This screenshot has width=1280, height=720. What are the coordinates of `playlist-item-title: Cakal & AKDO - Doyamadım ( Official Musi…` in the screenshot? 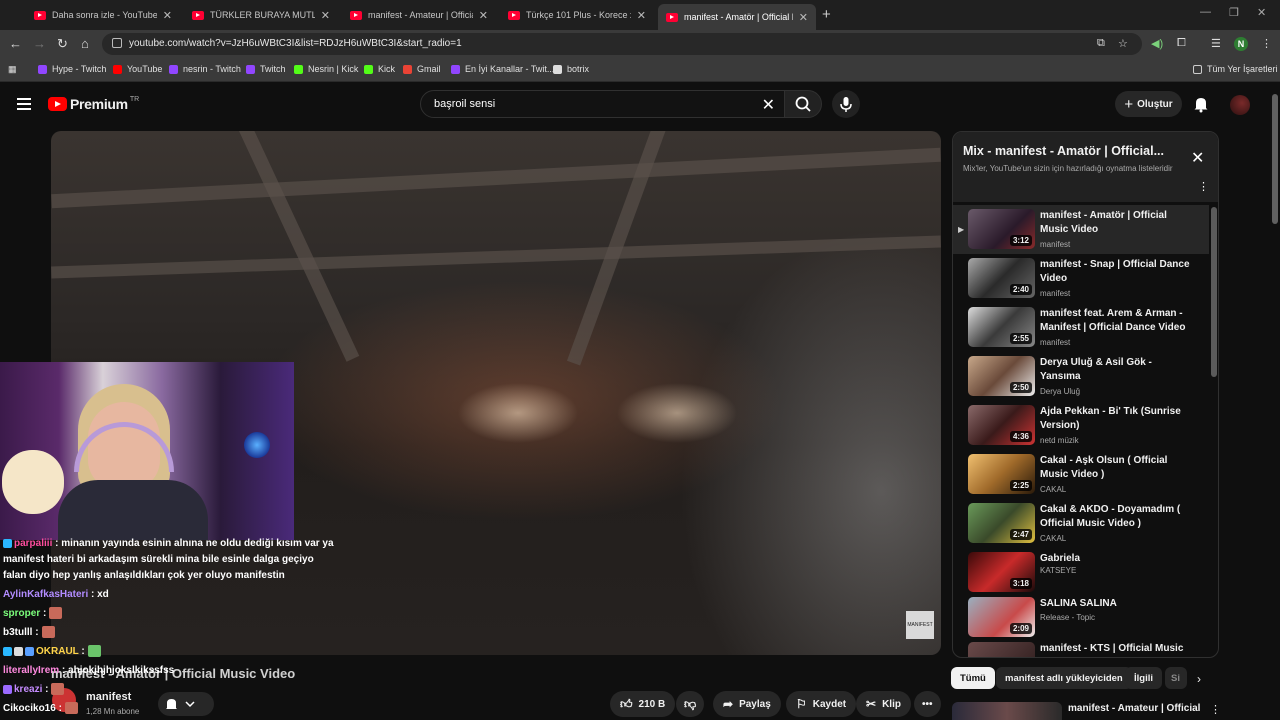 It's located at (1110, 516).